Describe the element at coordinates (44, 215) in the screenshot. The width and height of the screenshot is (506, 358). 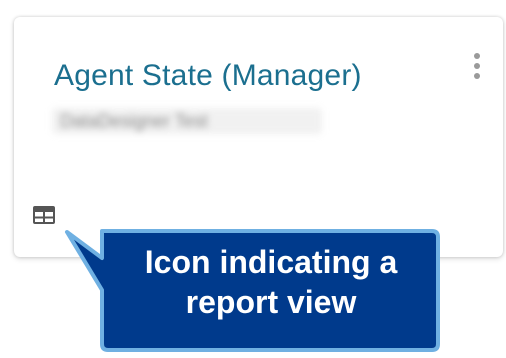
I see `table-report-icon` at that location.